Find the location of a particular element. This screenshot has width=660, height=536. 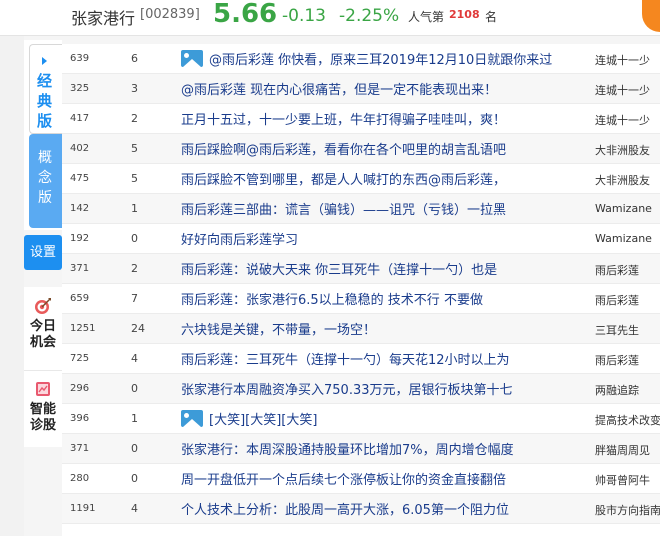

stock-name: 张家港行 is located at coordinates (103, 18).